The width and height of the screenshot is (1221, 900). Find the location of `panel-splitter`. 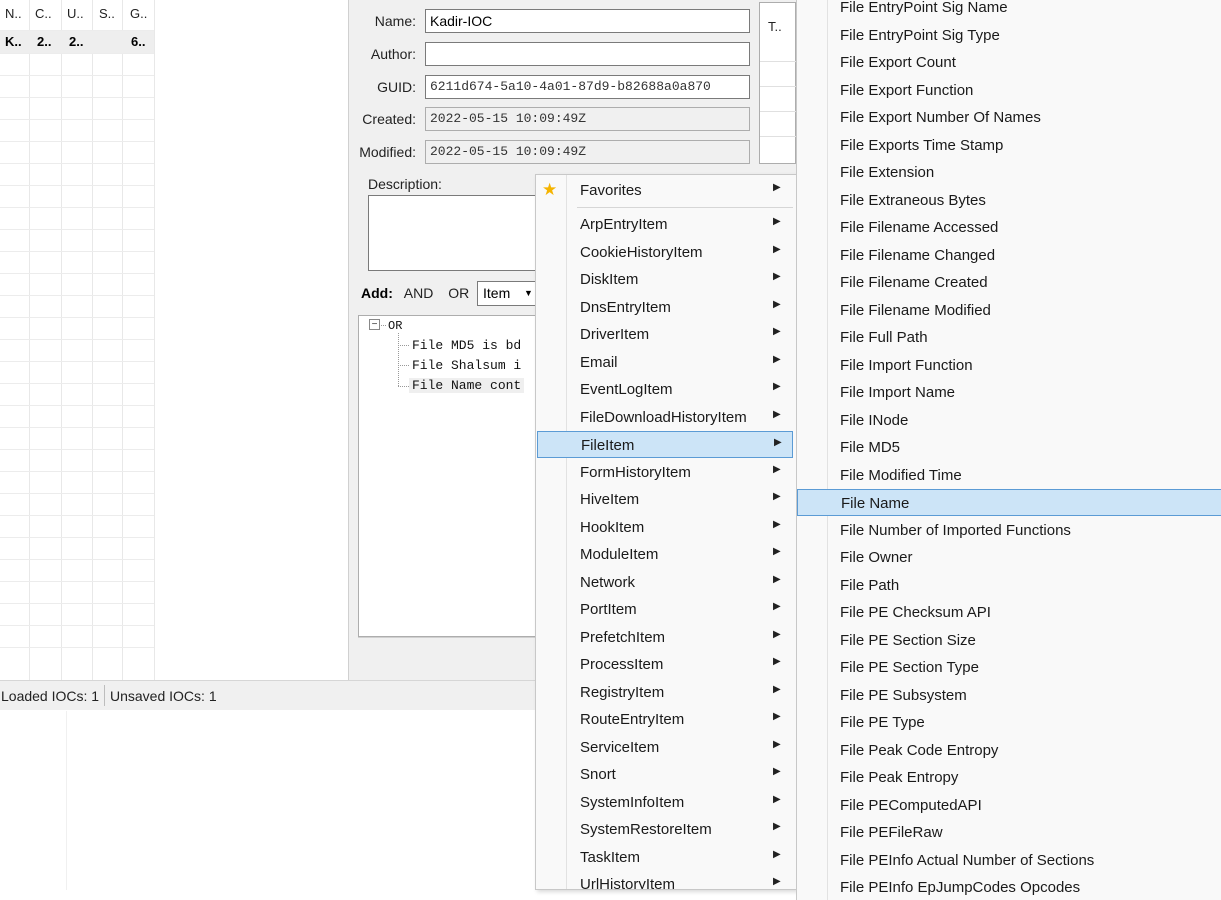

panel-splitter is located at coordinates (352, 340).